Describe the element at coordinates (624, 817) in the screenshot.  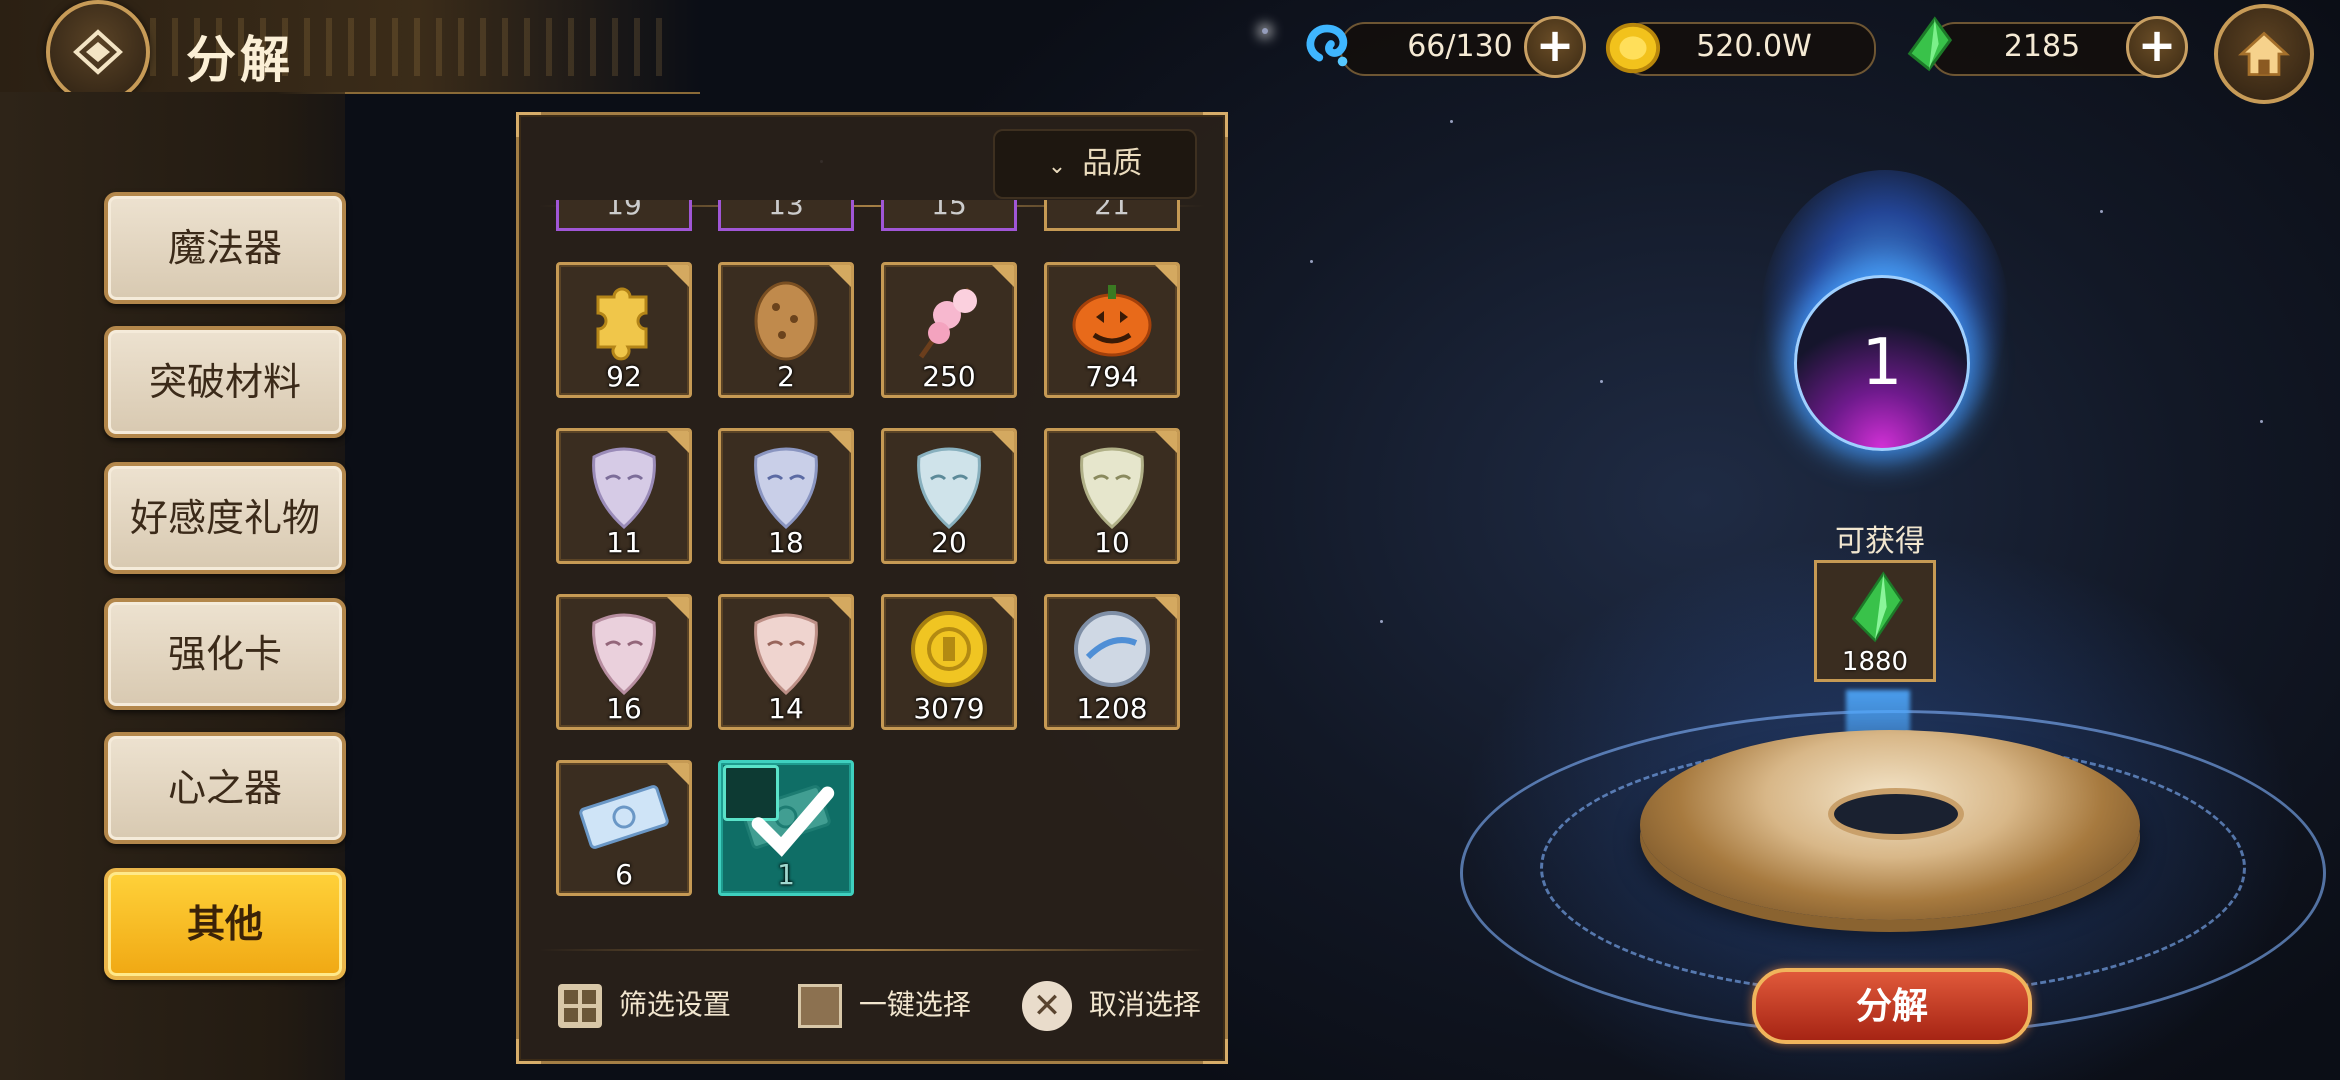
I see `ticket-icon` at that location.